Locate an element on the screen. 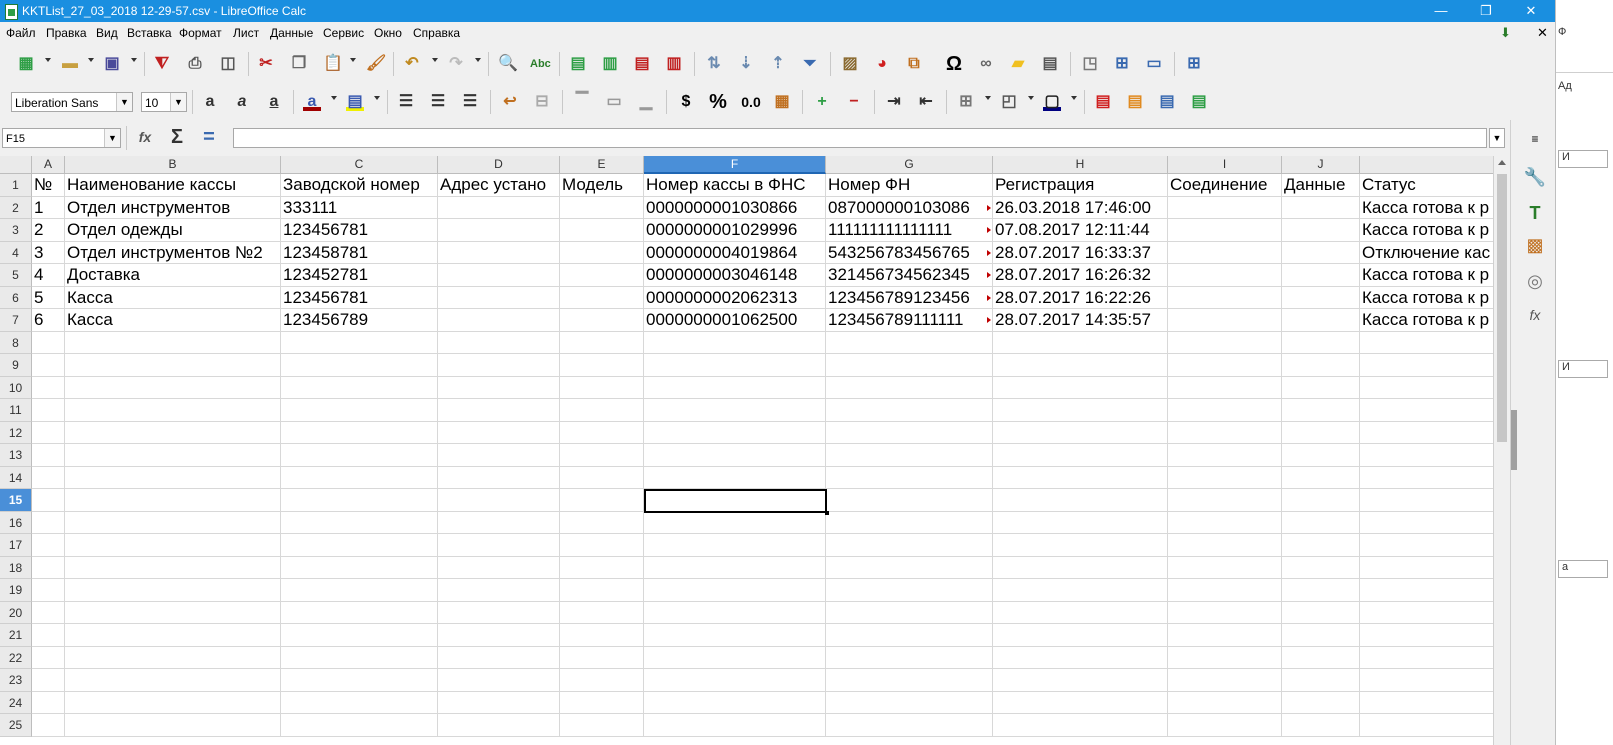 This screenshot has height=745, width=1613. table-cell: Статус is located at coordinates (1426, 185).